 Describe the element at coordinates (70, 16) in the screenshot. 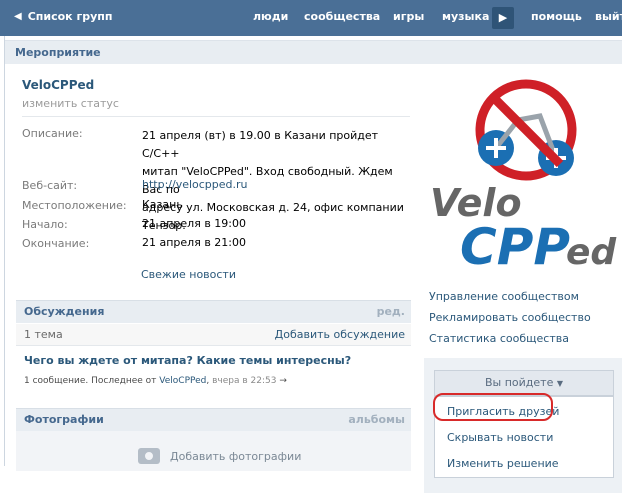

I see `back-label: Список групп` at that location.